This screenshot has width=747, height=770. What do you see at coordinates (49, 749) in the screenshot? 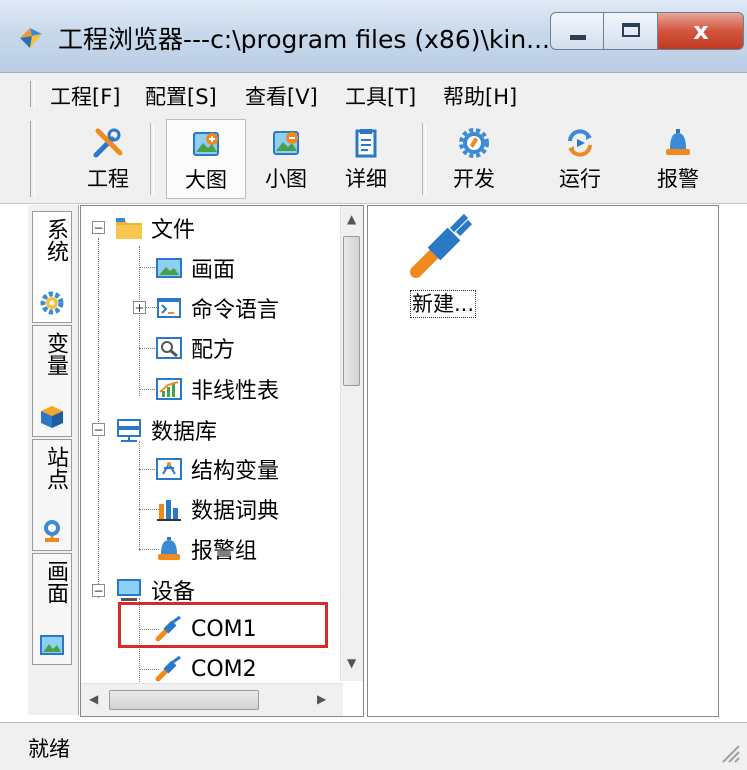
I see `status-text: 就绪` at bounding box center [49, 749].